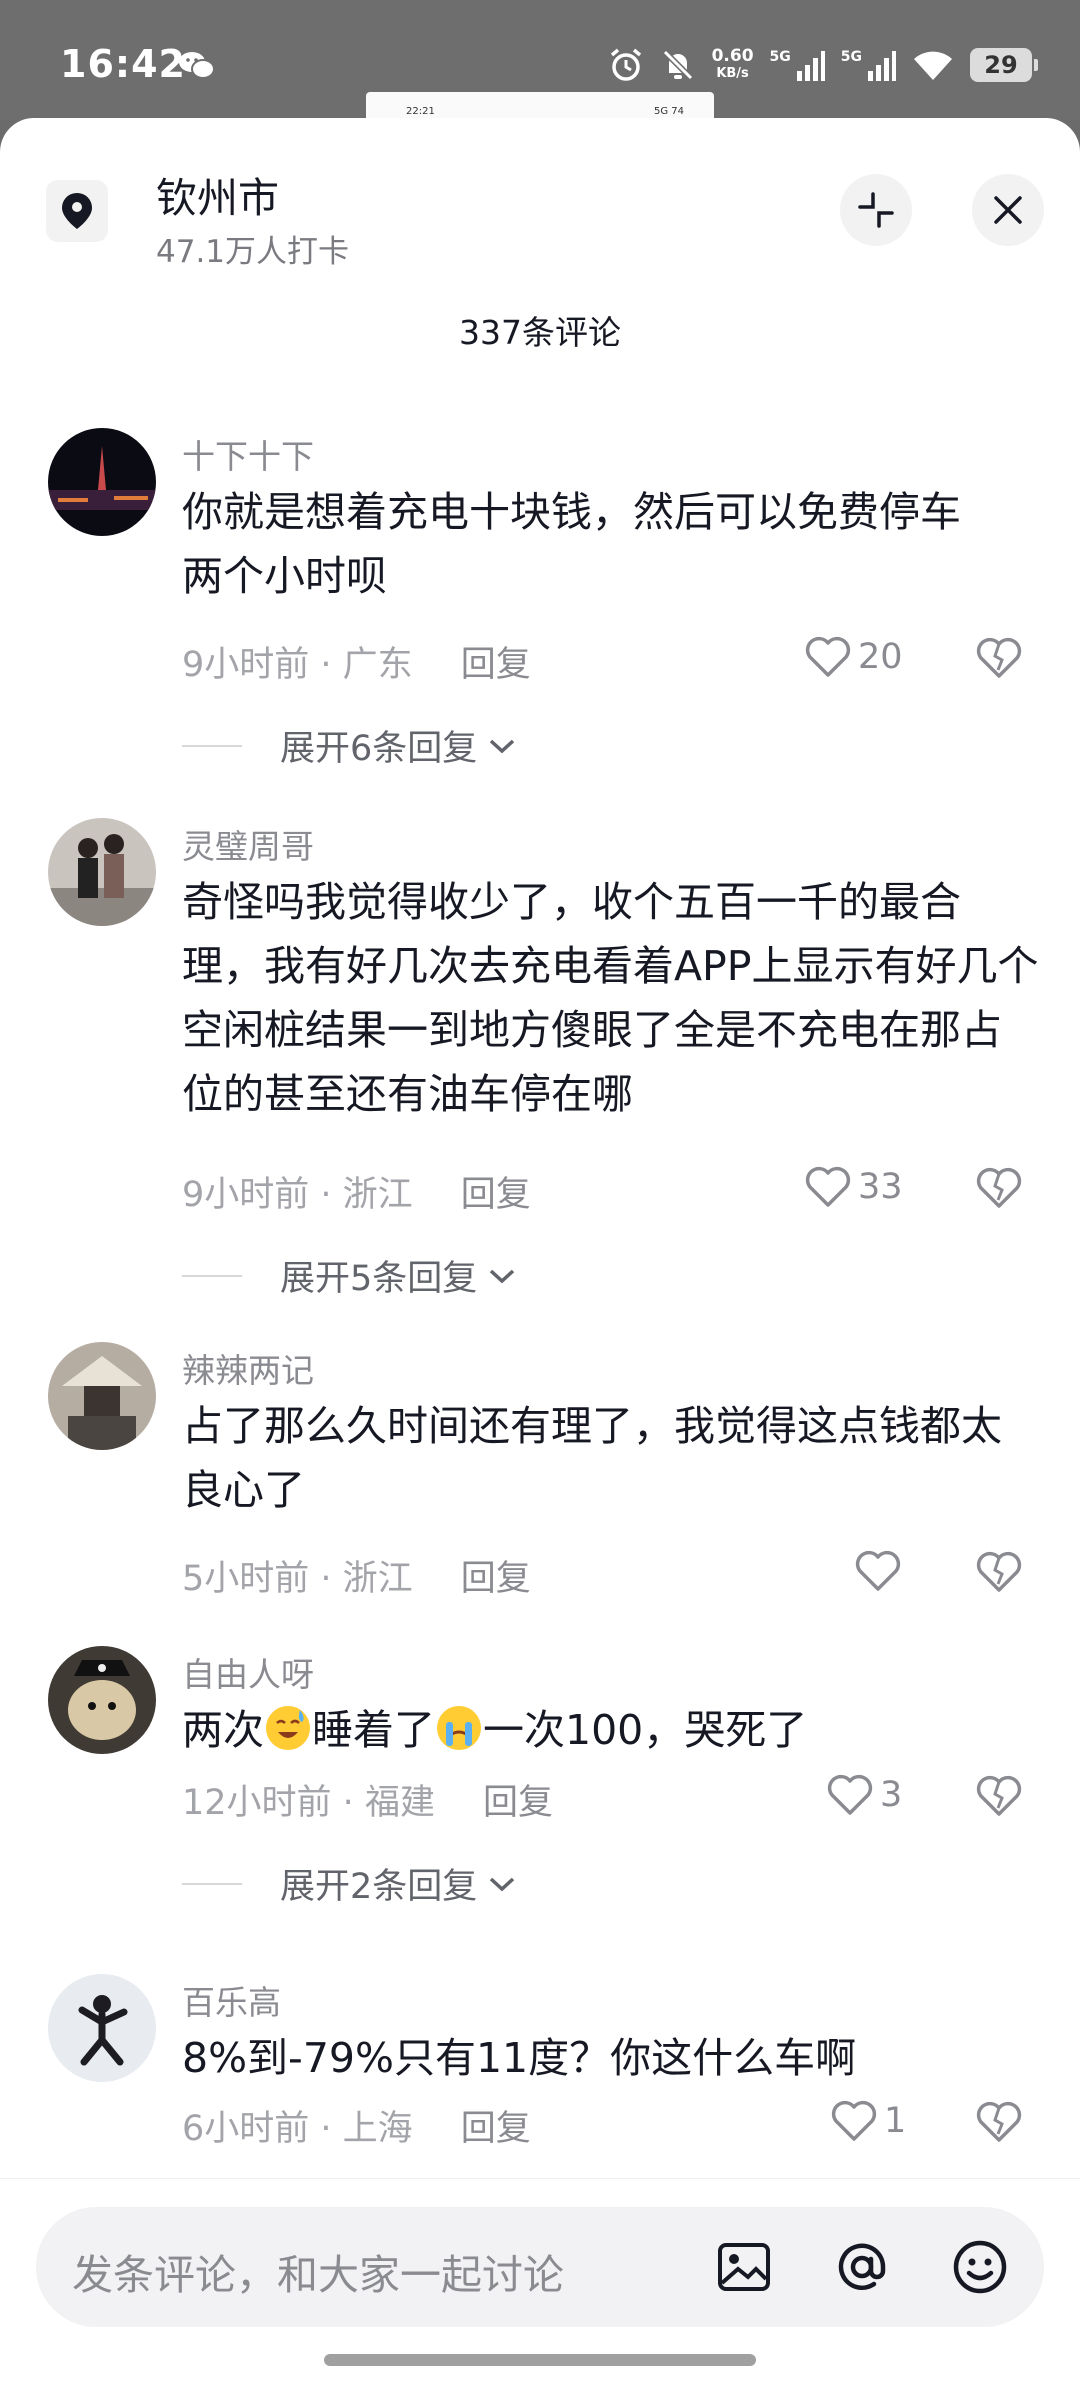 This screenshot has width=1080, height=2400. I want to click on like-count: 20, so click(880, 657).